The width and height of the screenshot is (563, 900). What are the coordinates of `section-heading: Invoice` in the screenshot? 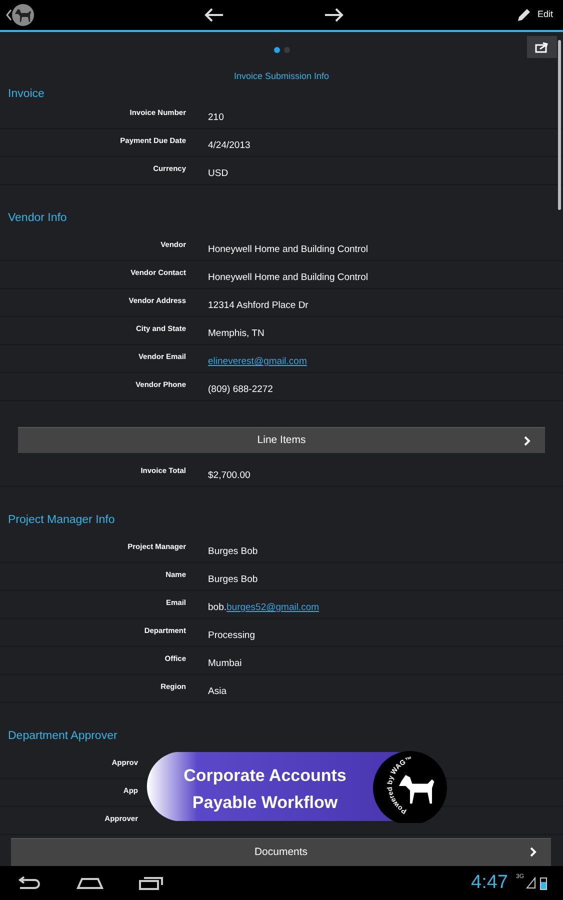 It's located at (26, 95).